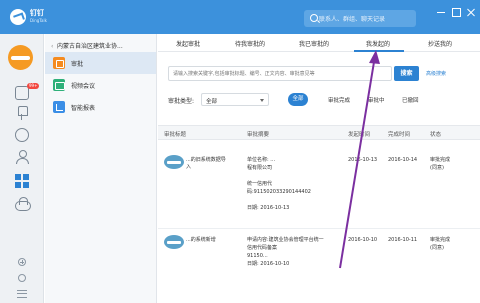 Image resolution: width=480 pixels, height=303 pixels. Describe the element at coordinates (352, 19) in the screenshot. I see `global-search-placeholder: 联系人、群组、聊天记录` at that location.